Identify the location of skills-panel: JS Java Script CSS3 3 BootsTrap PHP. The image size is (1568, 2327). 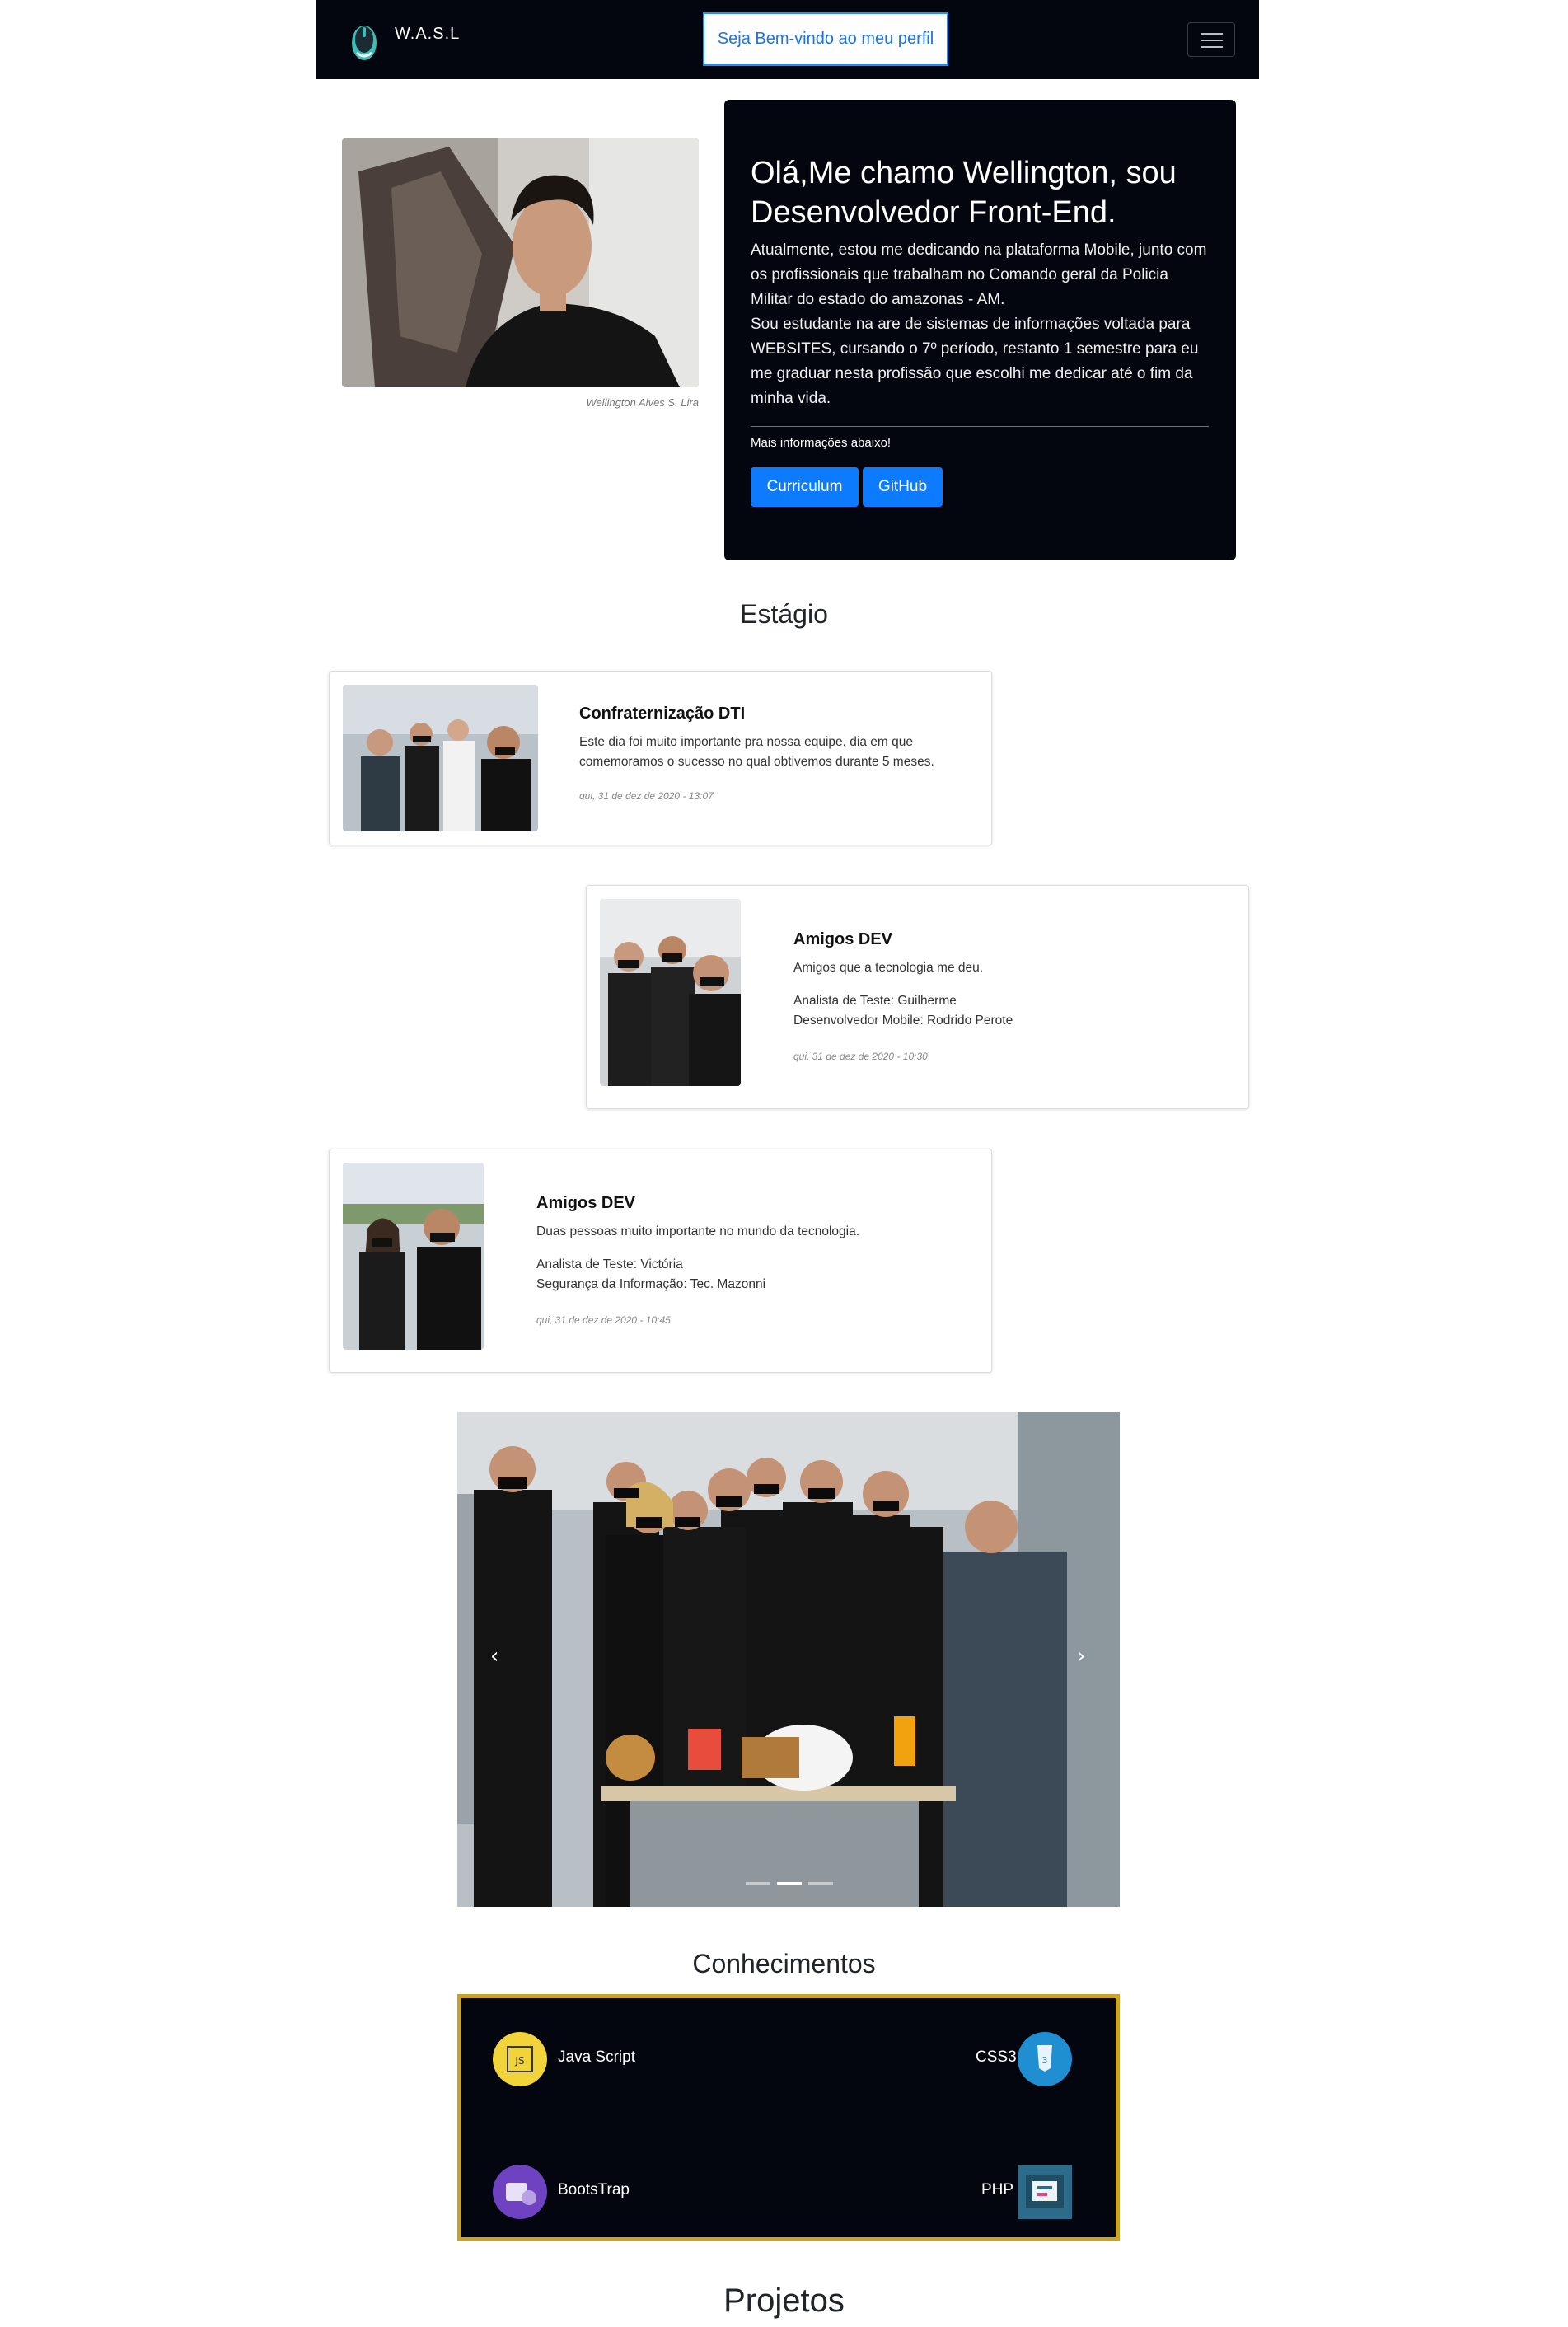
(789, 2117).